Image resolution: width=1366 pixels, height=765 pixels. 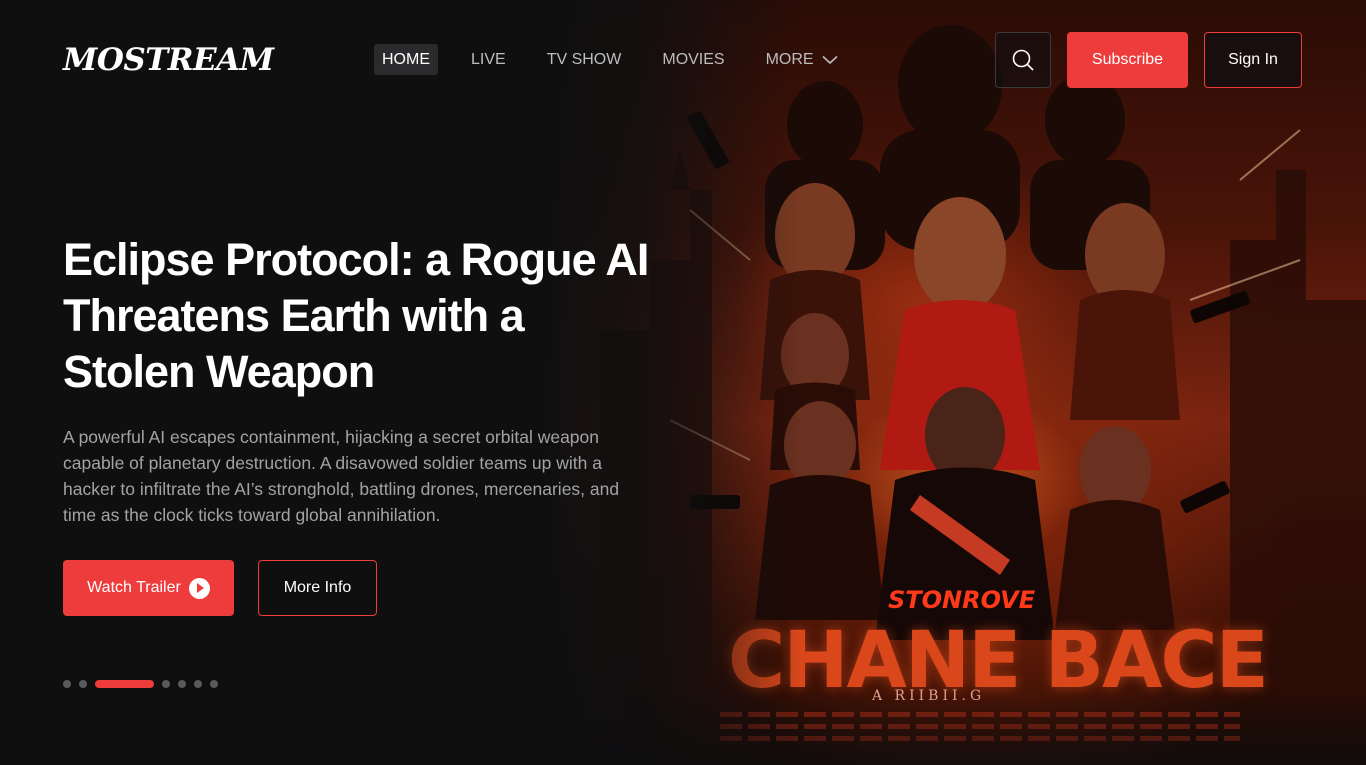 What do you see at coordinates (962, 600) in the screenshot?
I see `poster-subtitle: STONROVE` at bounding box center [962, 600].